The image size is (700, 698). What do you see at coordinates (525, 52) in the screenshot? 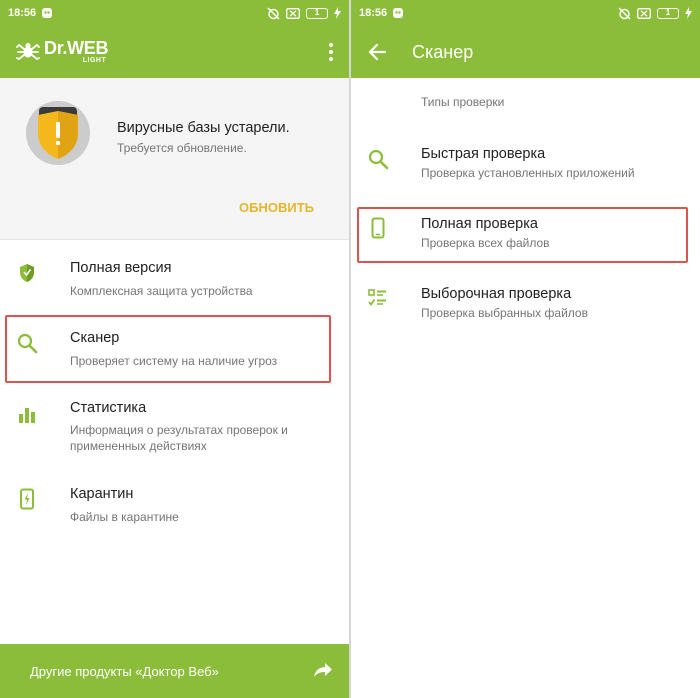
I see `app-bar: Сканер` at bounding box center [525, 52].